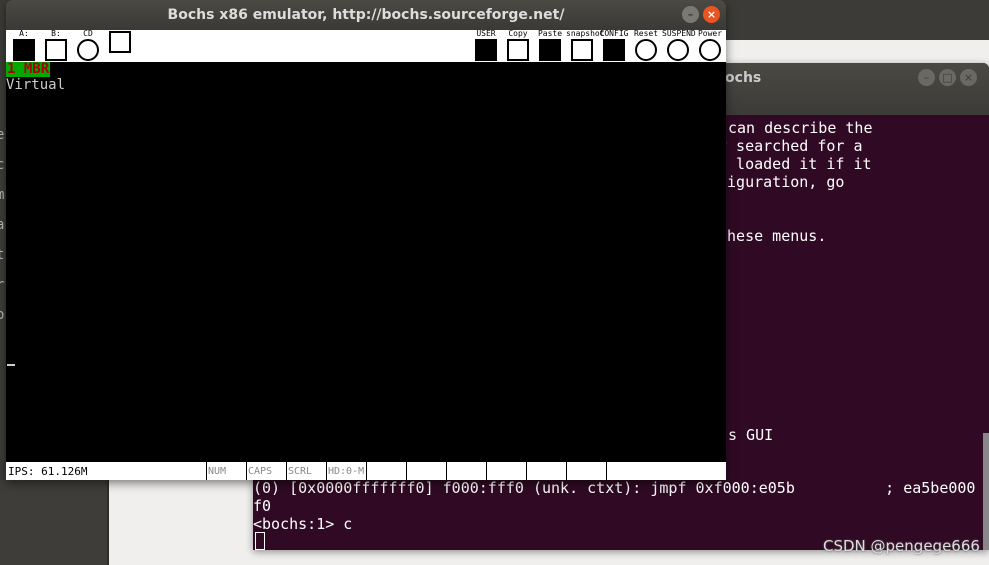 The width and height of the screenshot is (989, 565). I want to click on floppy-a-icon, so click(24, 50).